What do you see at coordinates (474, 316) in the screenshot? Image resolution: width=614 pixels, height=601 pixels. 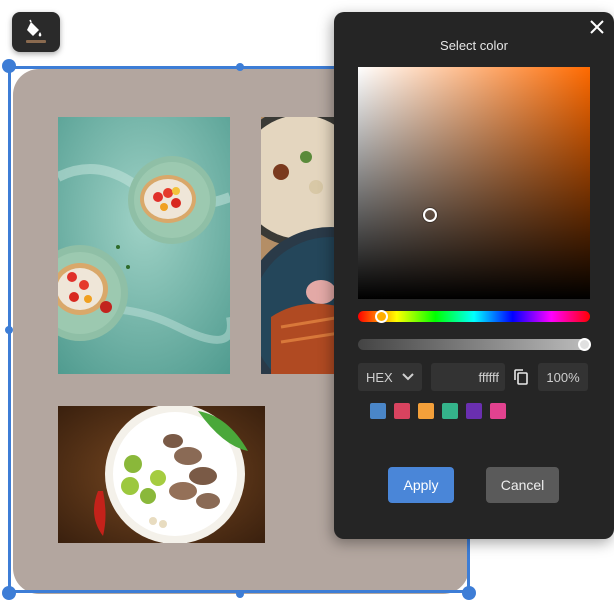 I see `hue-slider` at bounding box center [474, 316].